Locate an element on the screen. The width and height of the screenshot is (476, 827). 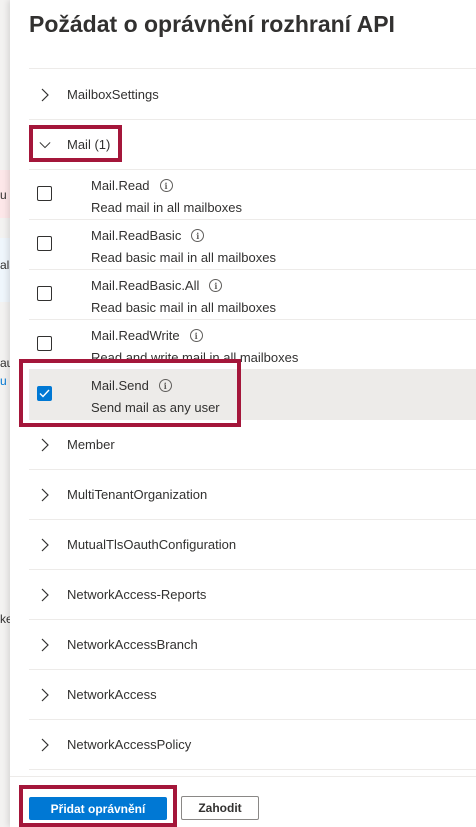
background-text: ala is located at coordinates (5, 265).